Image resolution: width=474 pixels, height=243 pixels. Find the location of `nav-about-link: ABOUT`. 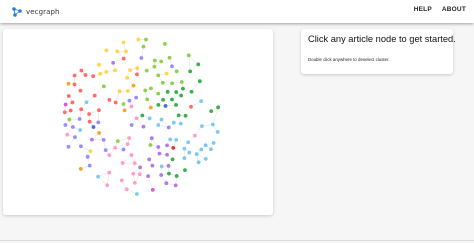

nav-about-link: ABOUT is located at coordinates (454, 9).